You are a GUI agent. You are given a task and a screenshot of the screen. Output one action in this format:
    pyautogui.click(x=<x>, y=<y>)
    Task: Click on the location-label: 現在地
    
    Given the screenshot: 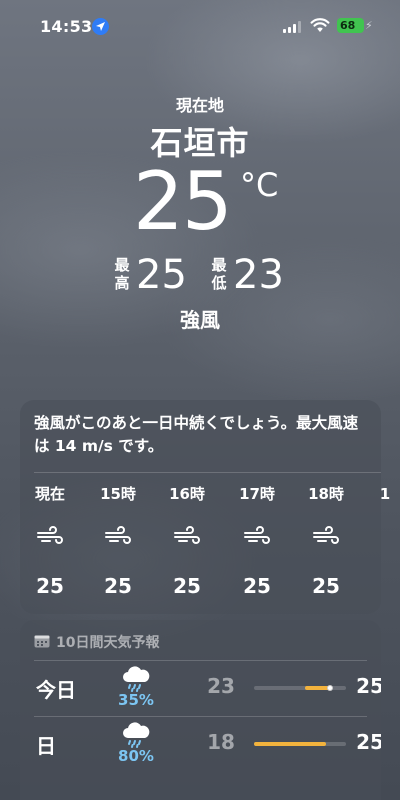 What is the action you would take?
    pyautogui.click(x=199, y=105)
    